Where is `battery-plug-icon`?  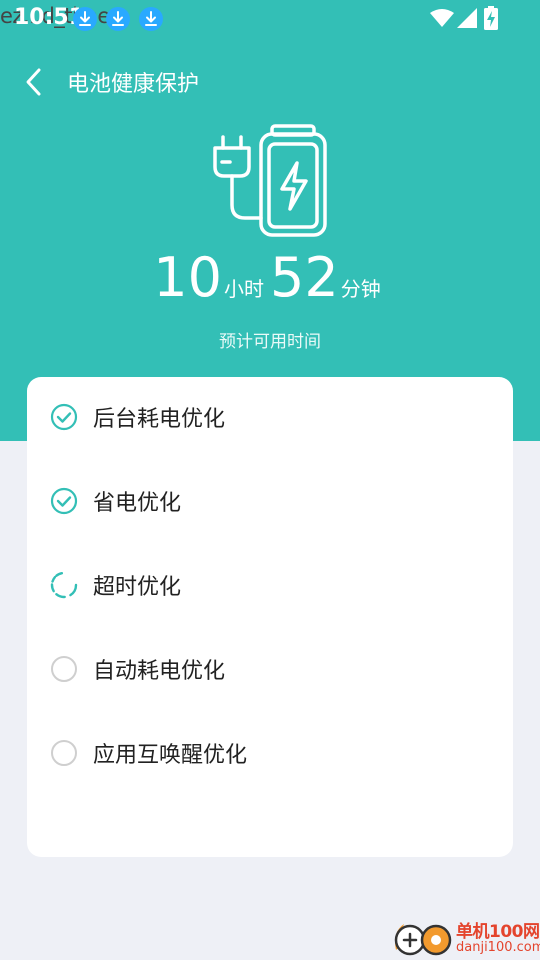
battery-plug-icon is located at coordinates (270, 180).